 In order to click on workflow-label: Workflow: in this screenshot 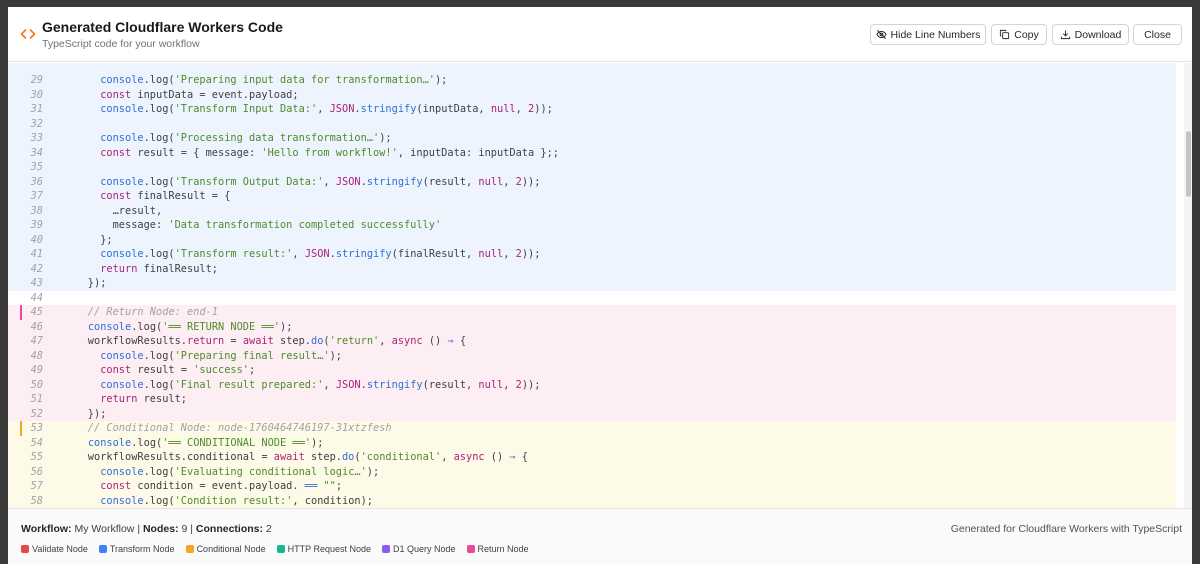, I will do `click(46, 529)`.